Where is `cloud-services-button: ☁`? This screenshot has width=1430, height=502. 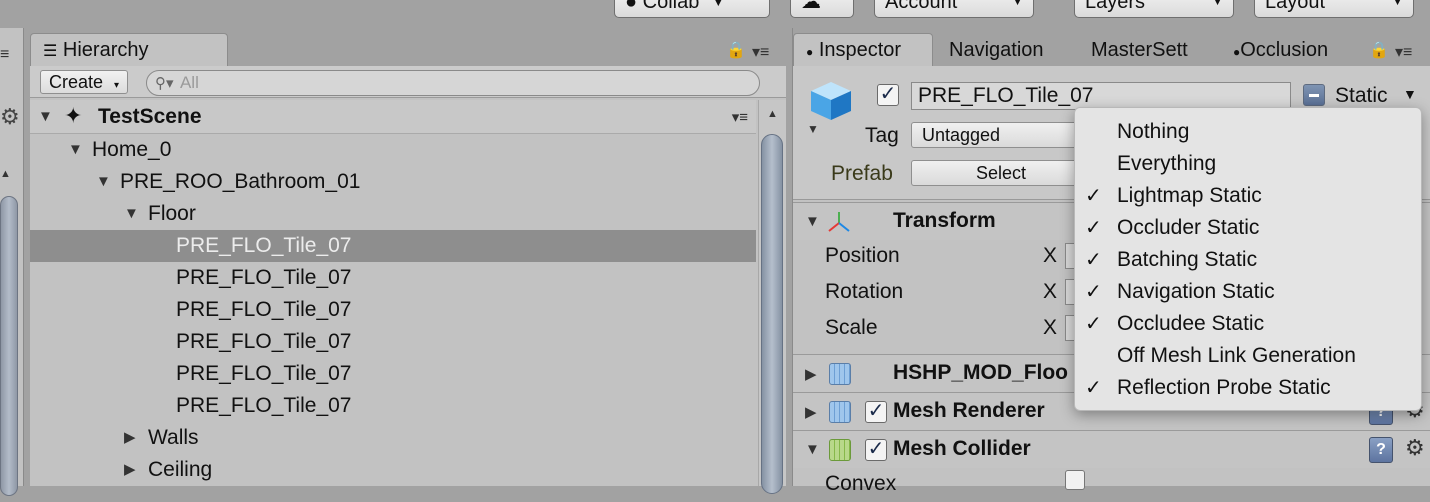
cloud-services-button: ☁ is located at coordinates (822, 9).